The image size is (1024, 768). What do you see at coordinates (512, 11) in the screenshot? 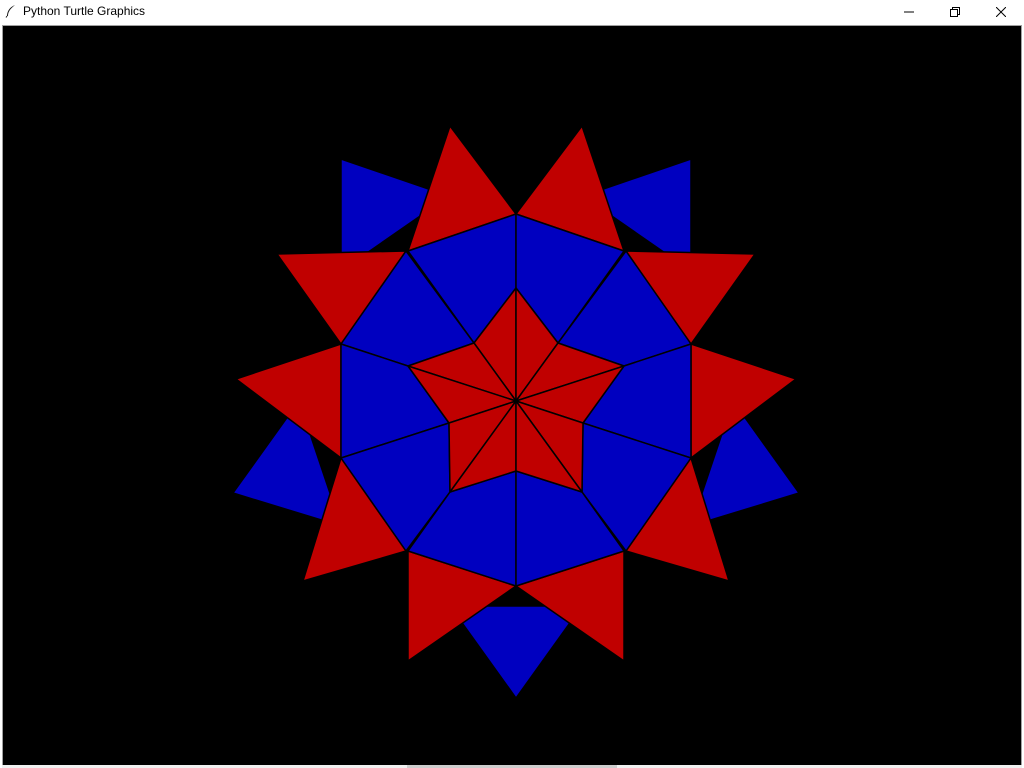
I see `title-bar: Python Turtle Graphics` at bounding box center [512, 11].